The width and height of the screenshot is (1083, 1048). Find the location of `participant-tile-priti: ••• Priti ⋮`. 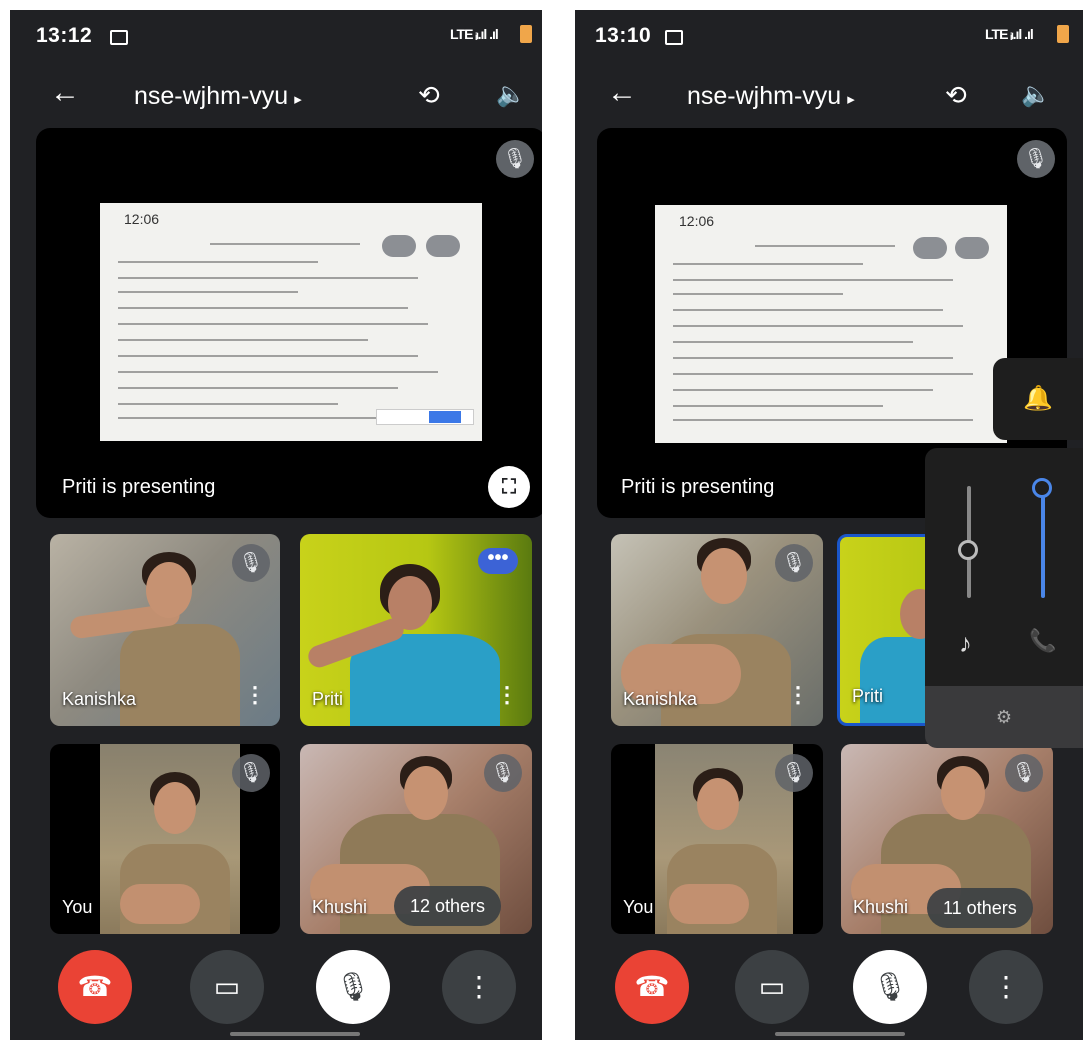

participant-tile-priti: ••• Priti ⋮ is located at coordinates (416, 630).